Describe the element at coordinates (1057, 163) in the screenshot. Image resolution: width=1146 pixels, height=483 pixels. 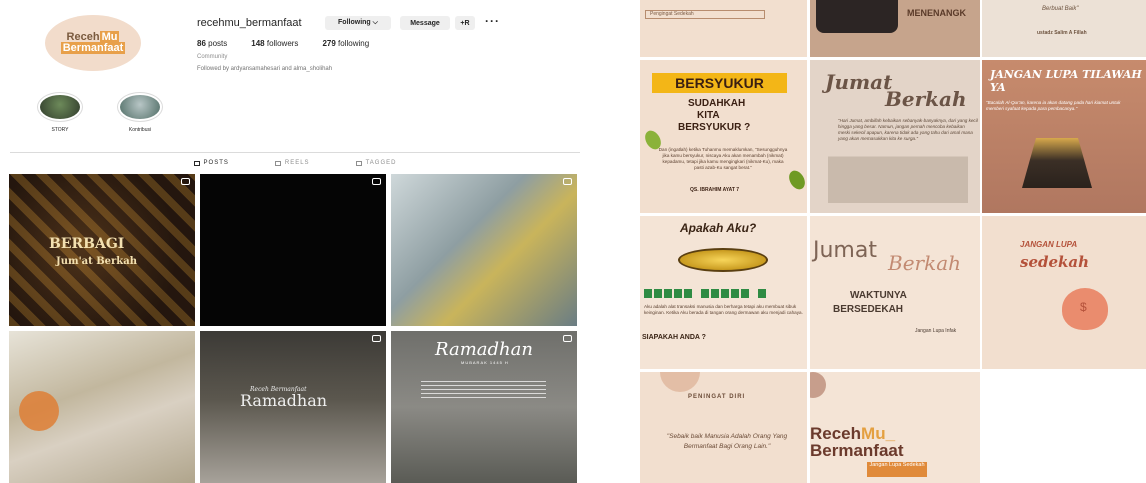
I see `quran-stand-illustration` at that location.